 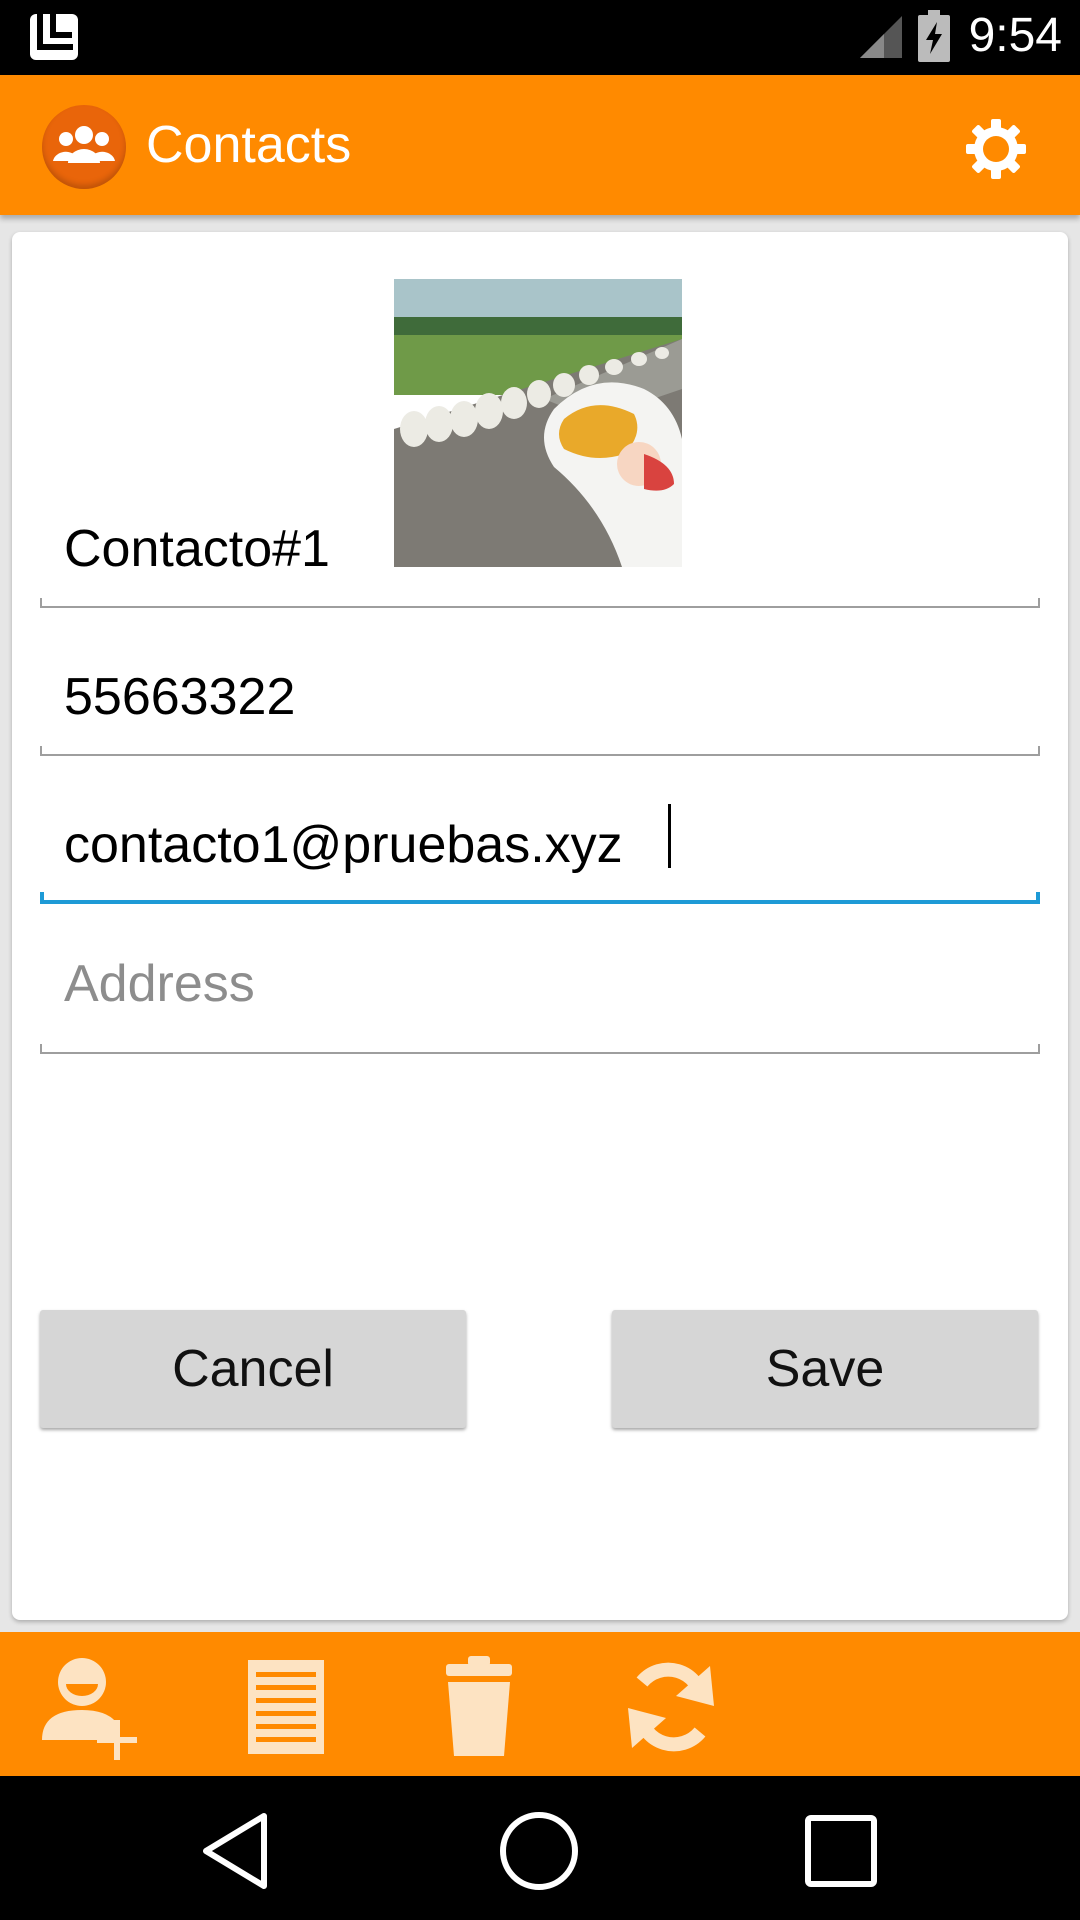 I want to click on contacts-group-icon, so click(x=84, y=147).